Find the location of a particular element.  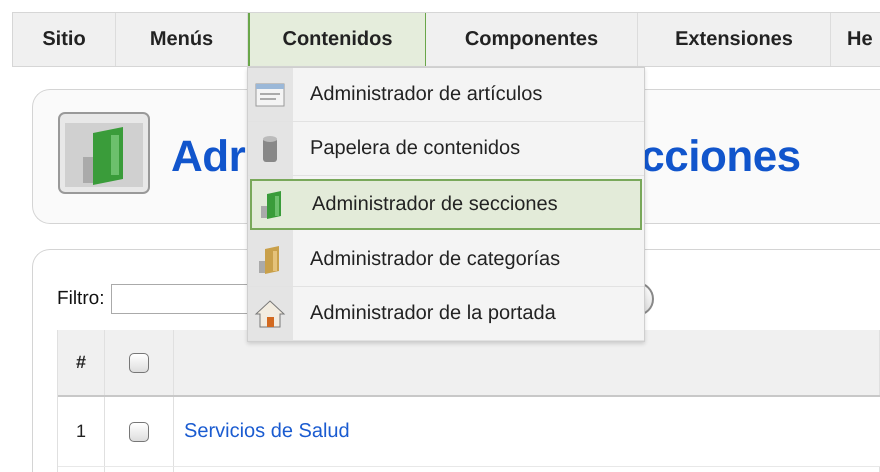

menu-item: Administrador de la portada is located at coordinates (446, 314).